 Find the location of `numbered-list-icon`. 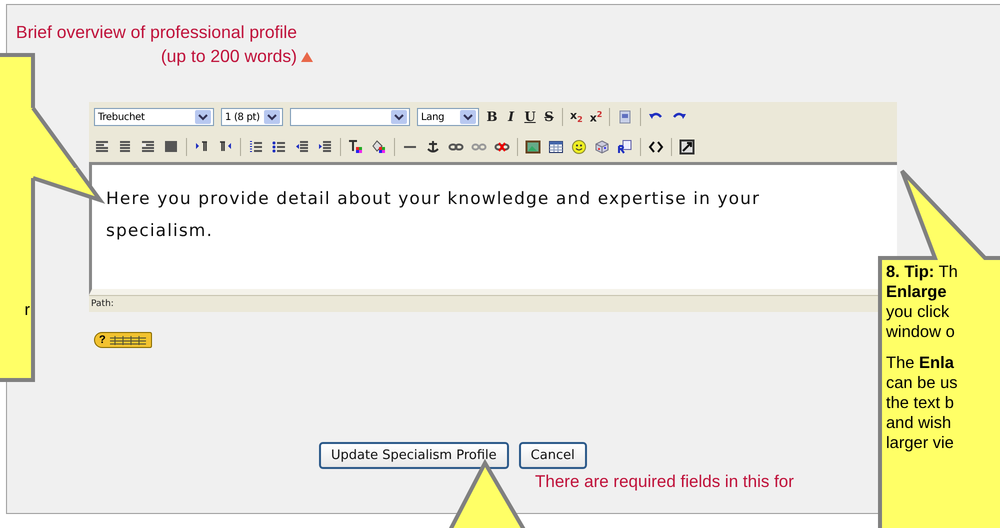

numbered-list-icon is located at coordinates (256, 147).